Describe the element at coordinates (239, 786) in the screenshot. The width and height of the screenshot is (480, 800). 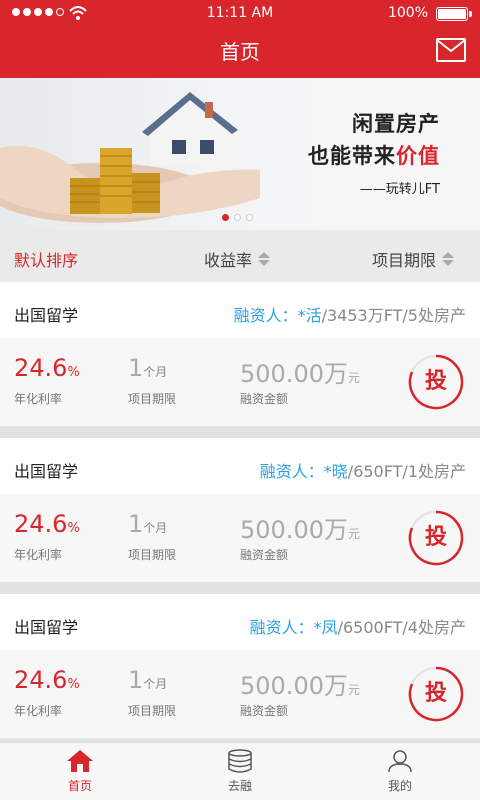
I see `tab-finance-label: 去融` at that location.